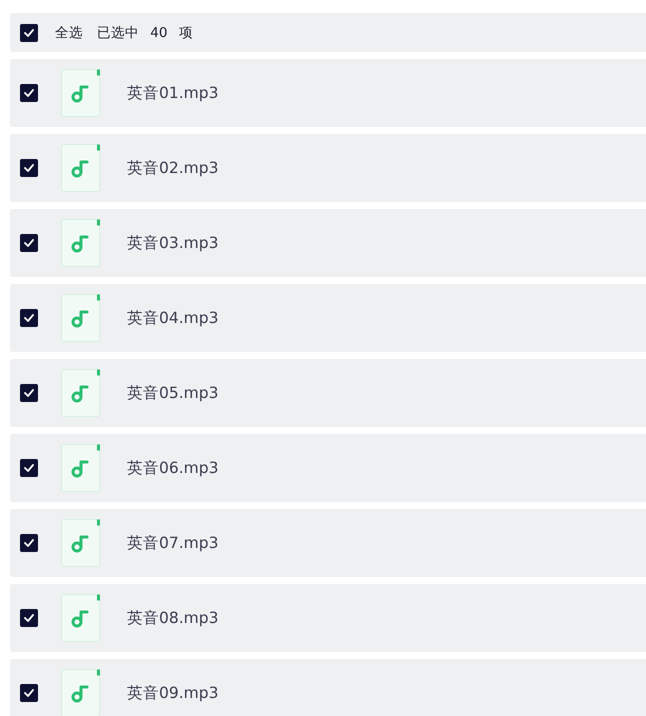  I want to click on file-name: 英音09.mp3, so click(172, 693).